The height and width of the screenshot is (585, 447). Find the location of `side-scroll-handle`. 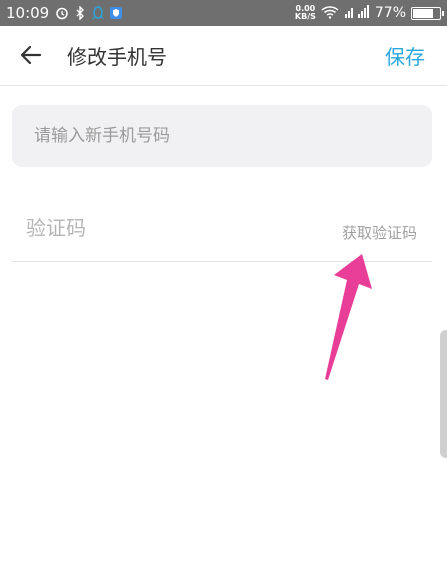

side-scroll-handle is located at coordinates (443, 394).